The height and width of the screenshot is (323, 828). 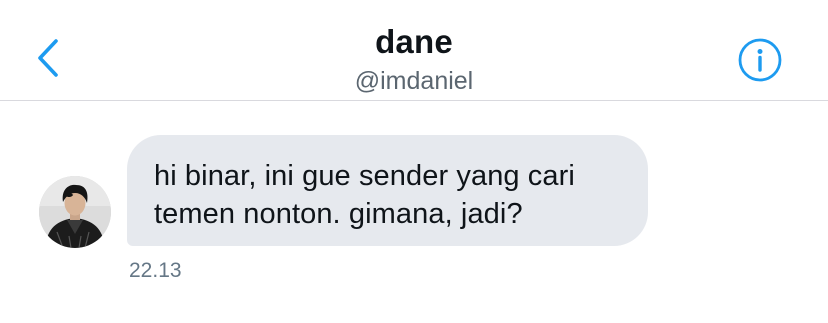 What do you see at coordinates (414, 81) in the screenshot?
I see `user-handle: @imdaniel` at bounding box center [414, 81].